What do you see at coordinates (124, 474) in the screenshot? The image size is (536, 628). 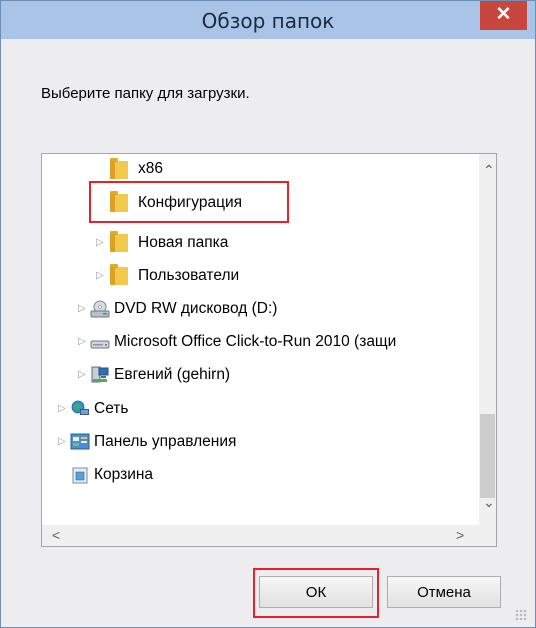 I see `tree-item-label: Корзина` at bounding box center [124, 474].